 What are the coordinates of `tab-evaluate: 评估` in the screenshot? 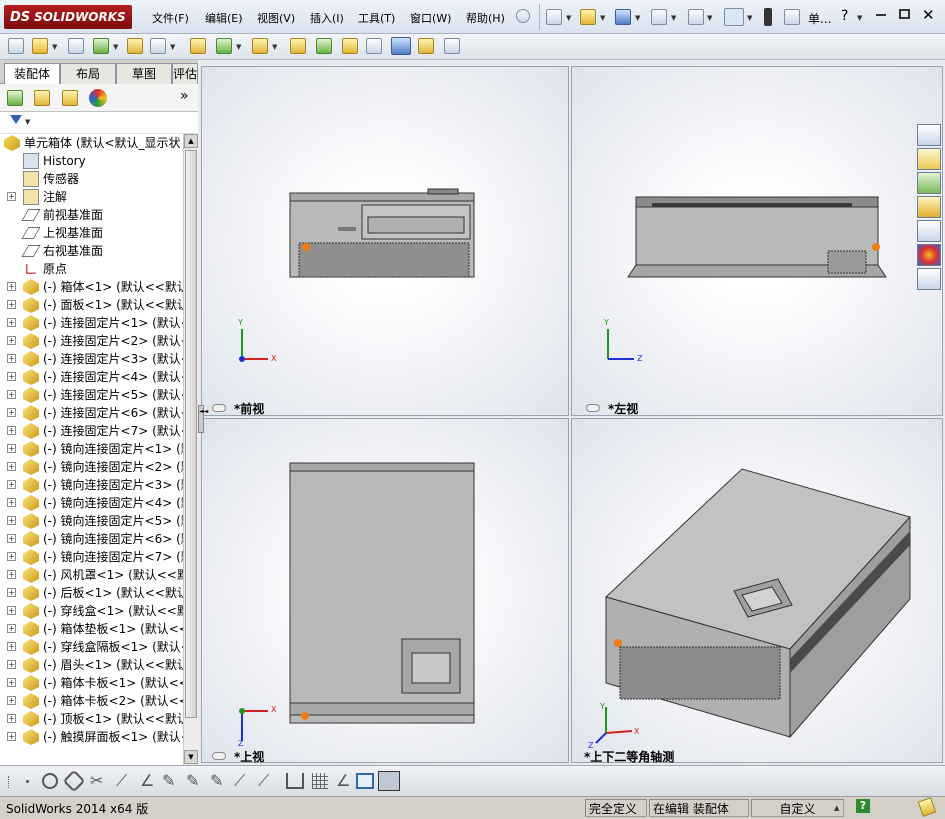 It's located at (185, 73).